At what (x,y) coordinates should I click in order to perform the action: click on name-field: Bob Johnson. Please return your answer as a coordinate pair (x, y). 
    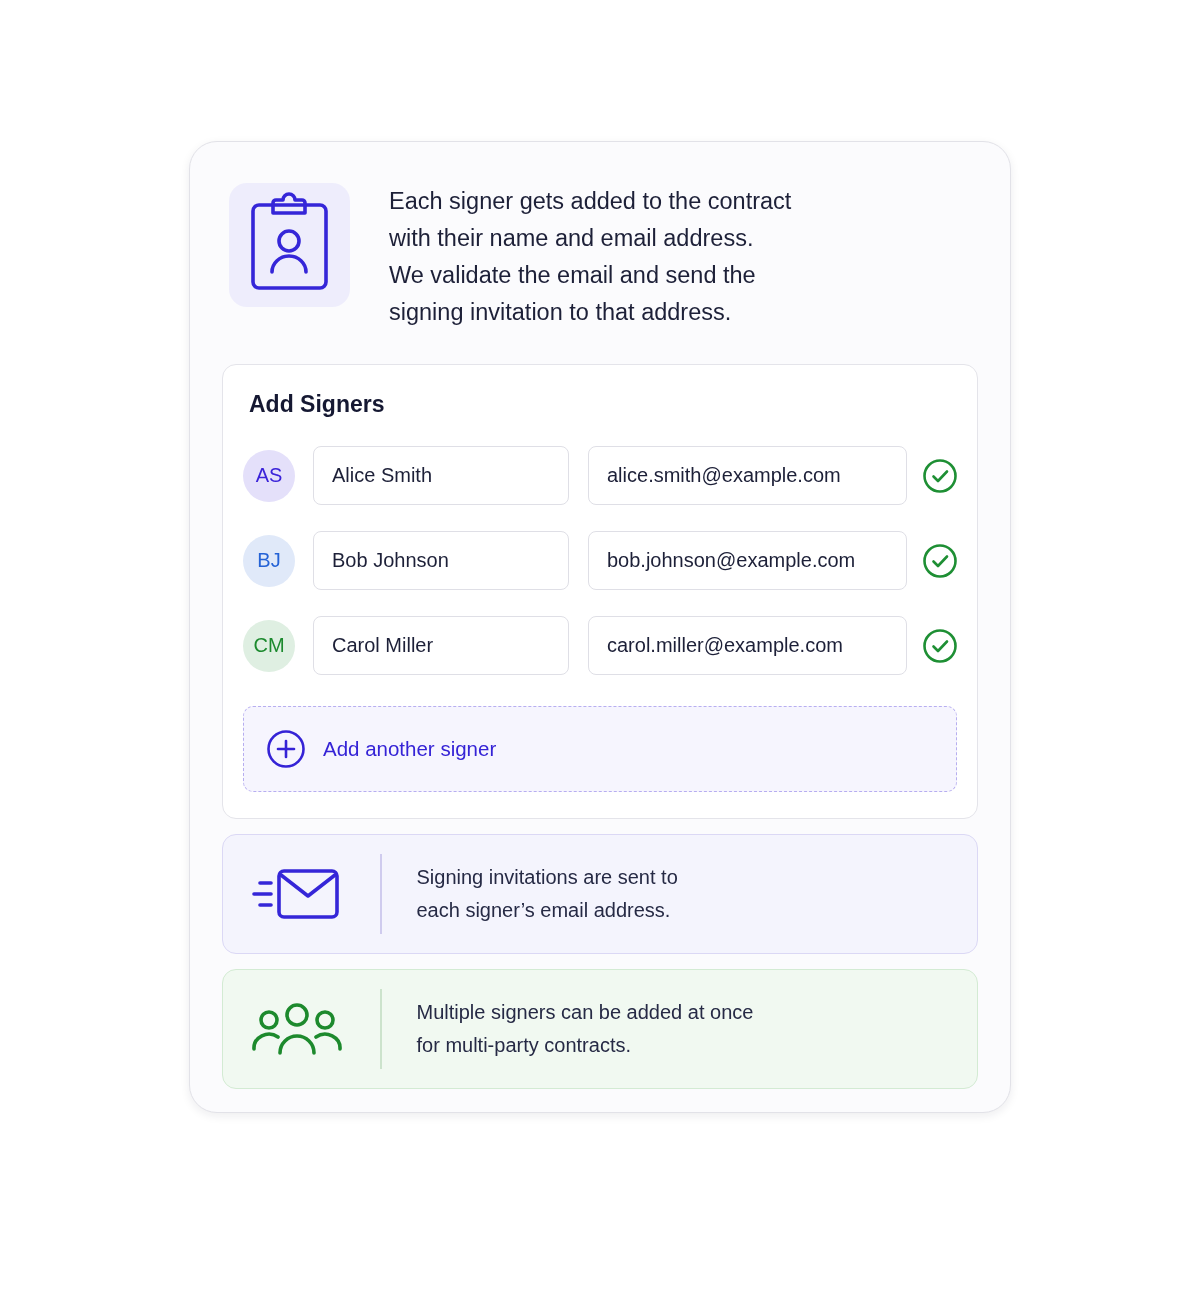
    Looking at the image, I should click on (441, 560).